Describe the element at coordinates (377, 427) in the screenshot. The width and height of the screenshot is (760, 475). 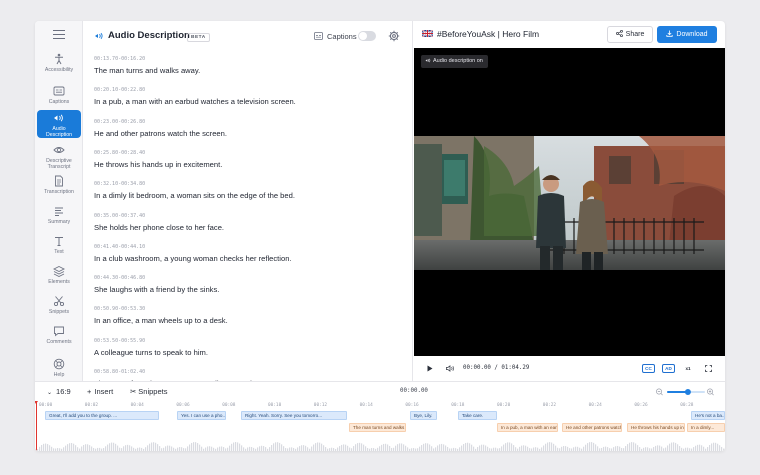
I see `description-clip: The man turns and walks away.` at that location.